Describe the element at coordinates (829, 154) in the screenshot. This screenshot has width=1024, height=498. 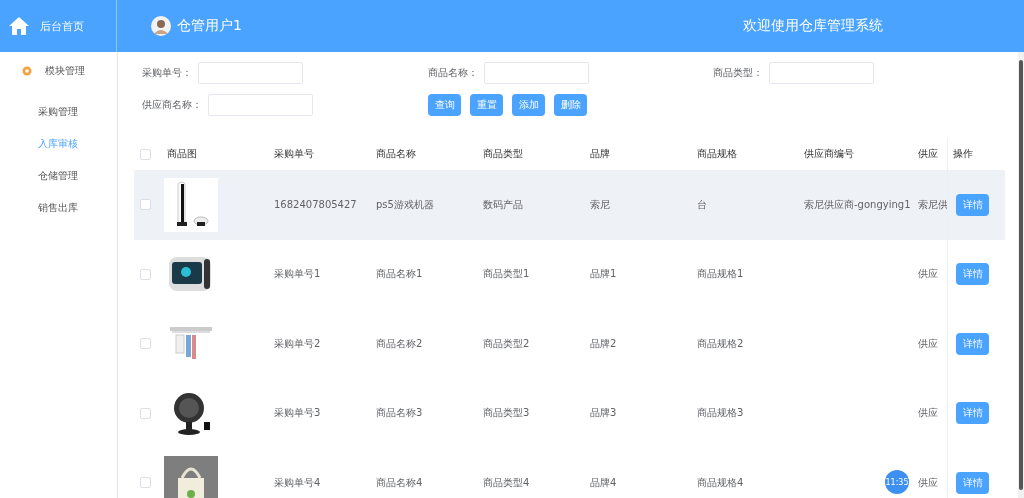
I see `column-header: 供应商编号` at that location.